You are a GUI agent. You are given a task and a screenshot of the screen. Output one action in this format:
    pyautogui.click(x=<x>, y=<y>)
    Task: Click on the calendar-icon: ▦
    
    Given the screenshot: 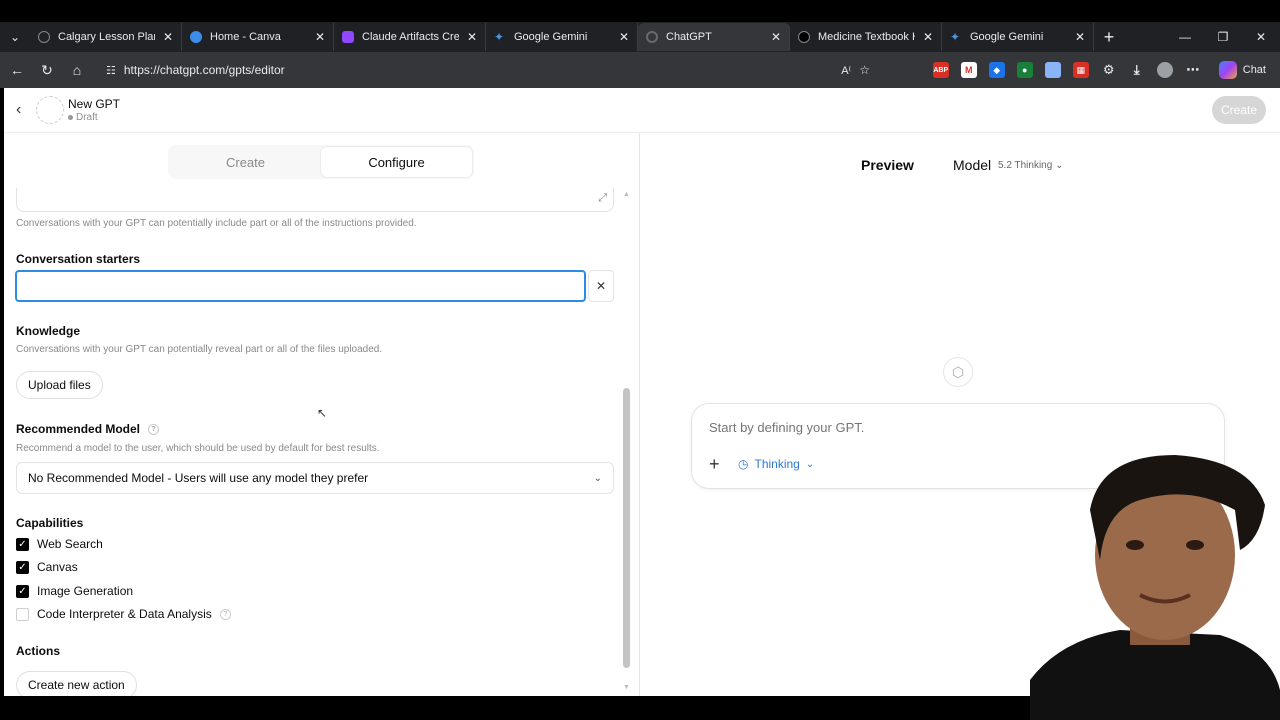 What is the action you would take?
    pyautogui.click(x=1080, y=70)
    